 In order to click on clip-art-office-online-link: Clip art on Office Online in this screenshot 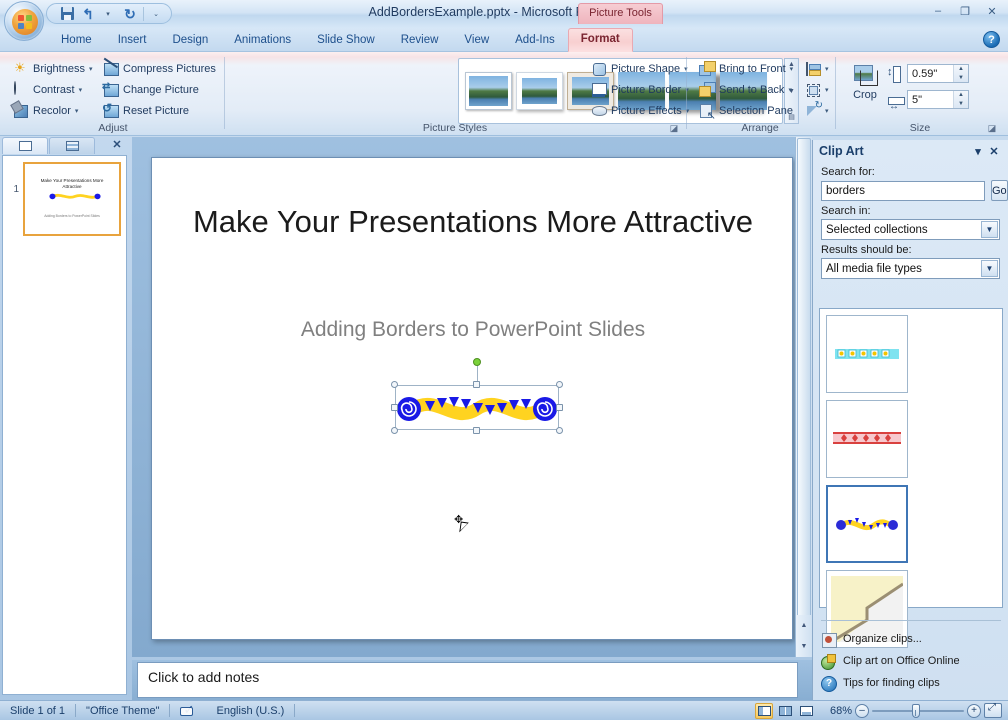, I will do `click(912, 661)`.